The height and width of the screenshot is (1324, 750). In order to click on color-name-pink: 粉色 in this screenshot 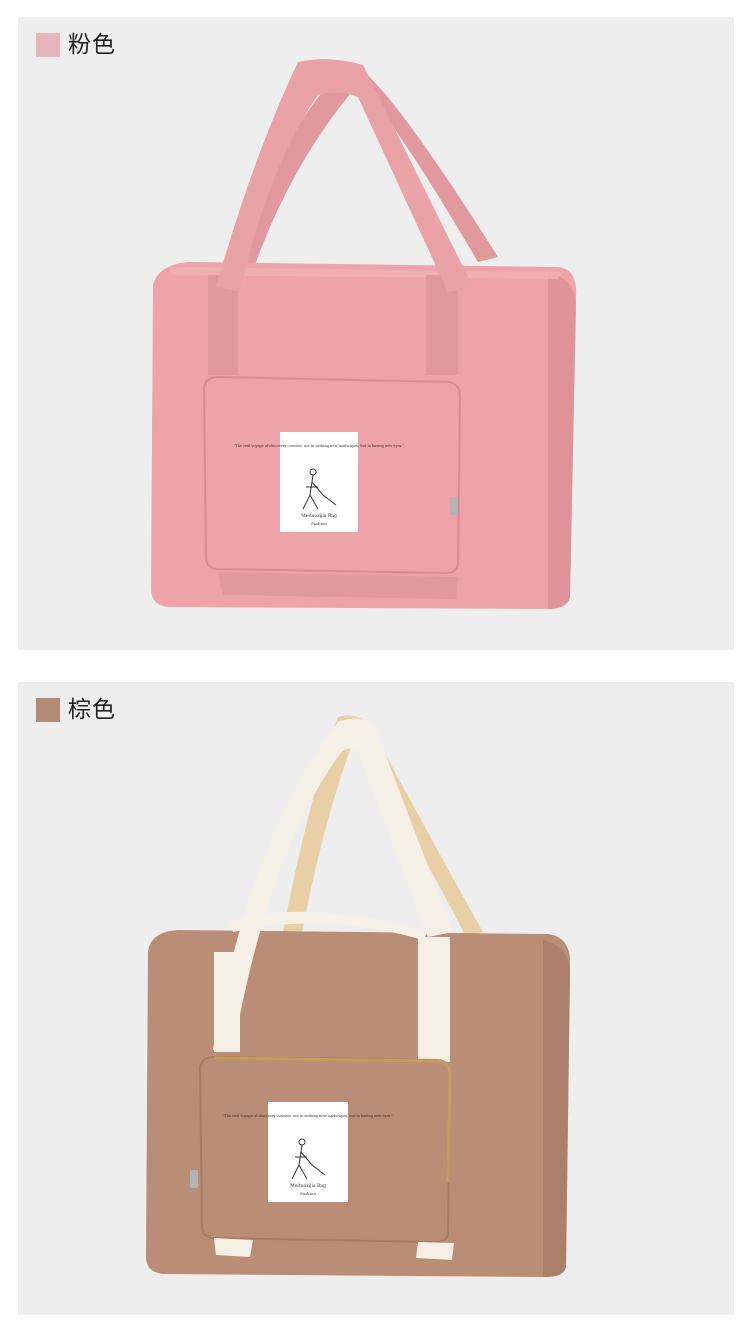, I will do `click(92, 45)`.